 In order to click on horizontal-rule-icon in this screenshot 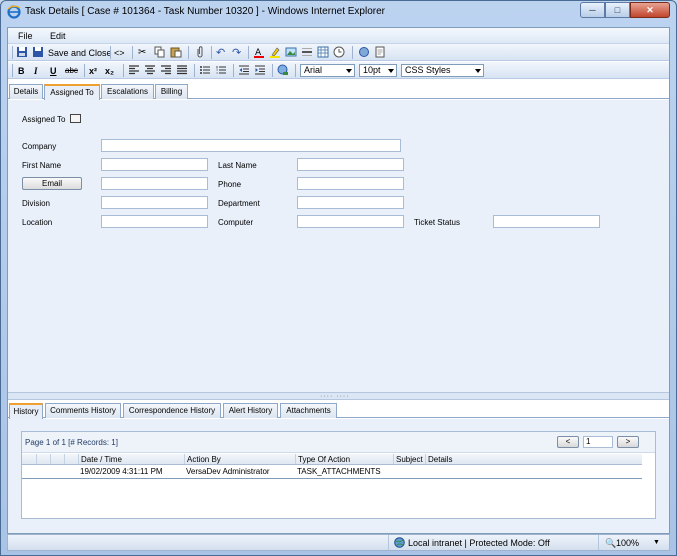, I will do `click(307, 52)`.